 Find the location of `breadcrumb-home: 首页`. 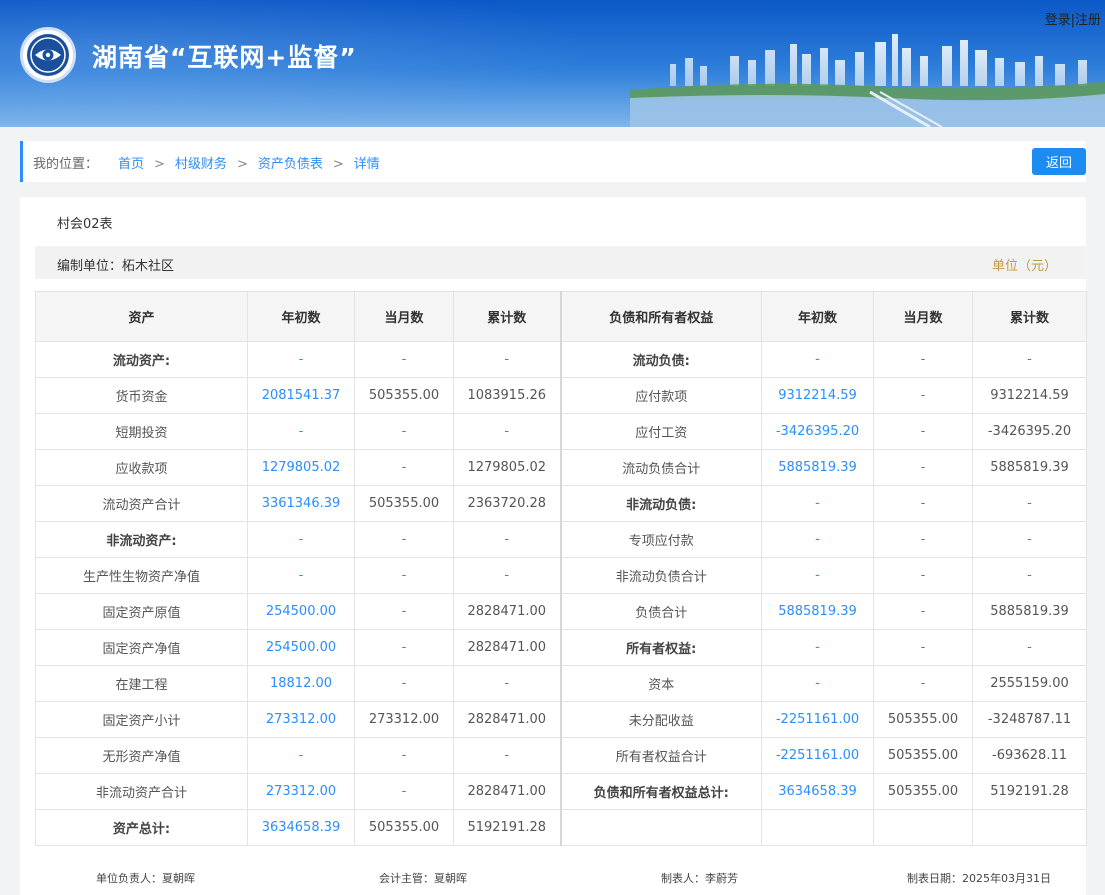

breadcrumb-home: 首页 is located at coordinates (131, 164).